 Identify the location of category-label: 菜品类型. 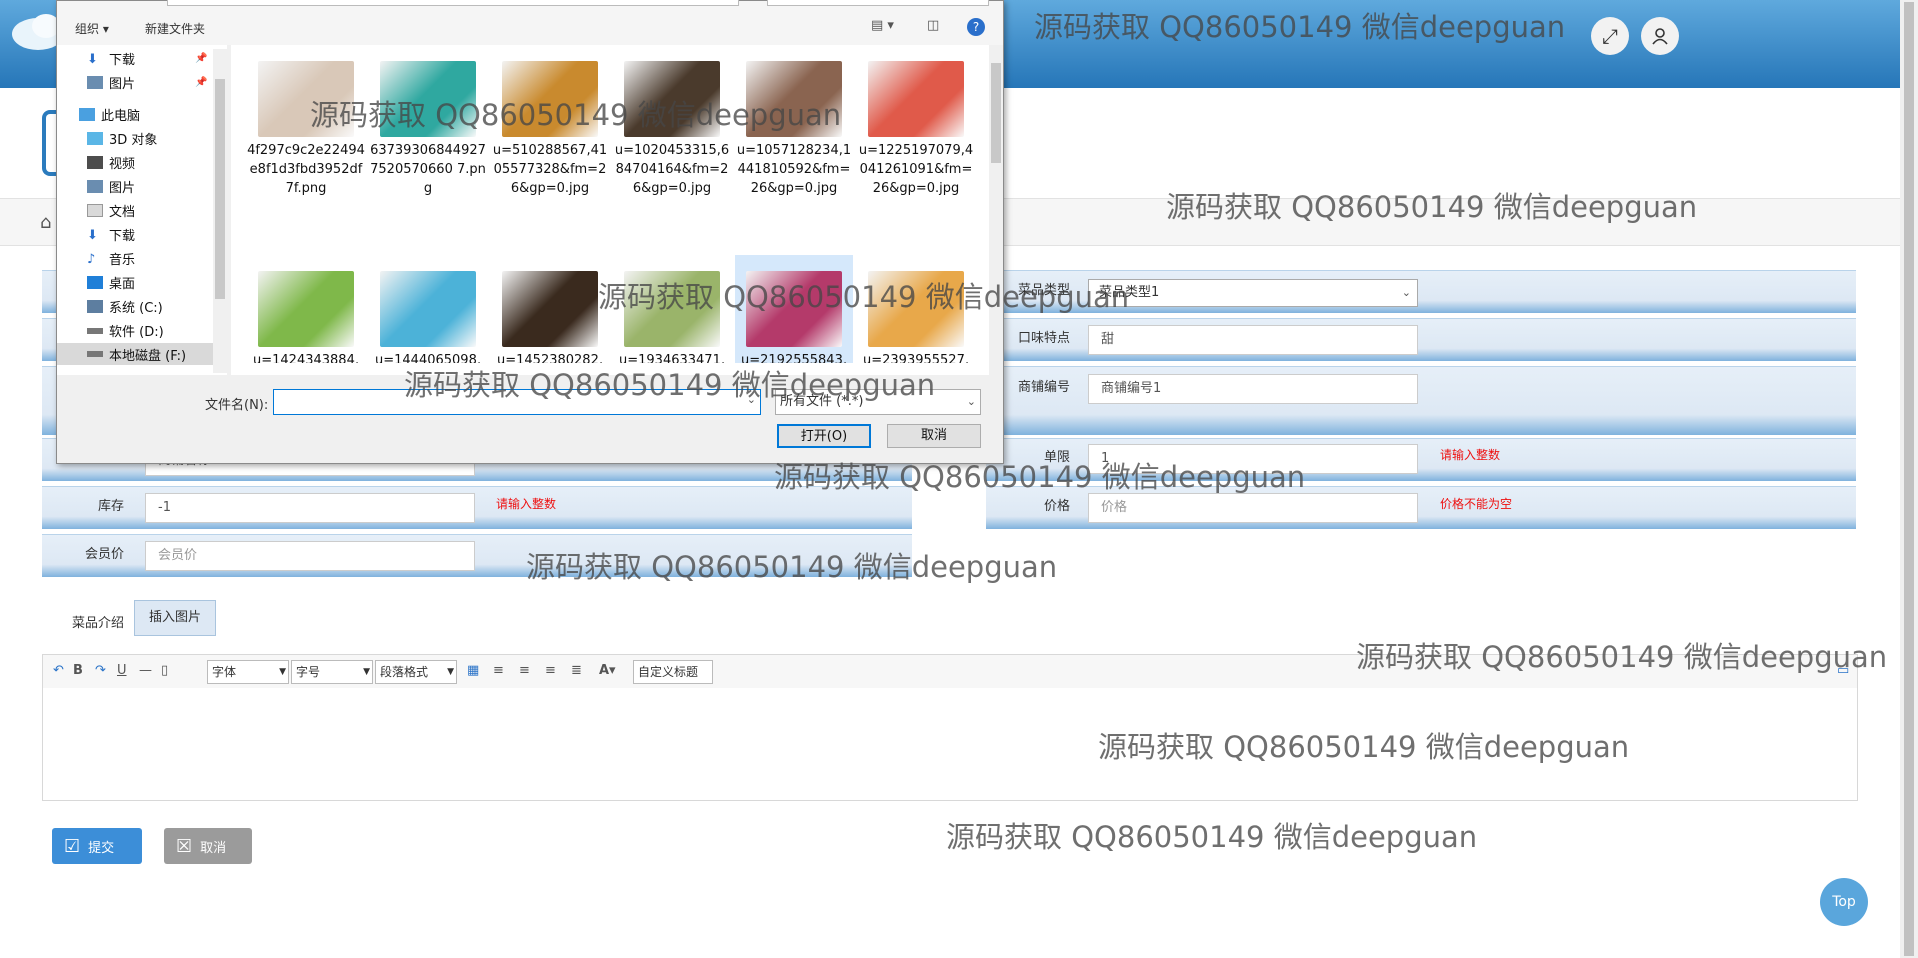
(1043, 290).